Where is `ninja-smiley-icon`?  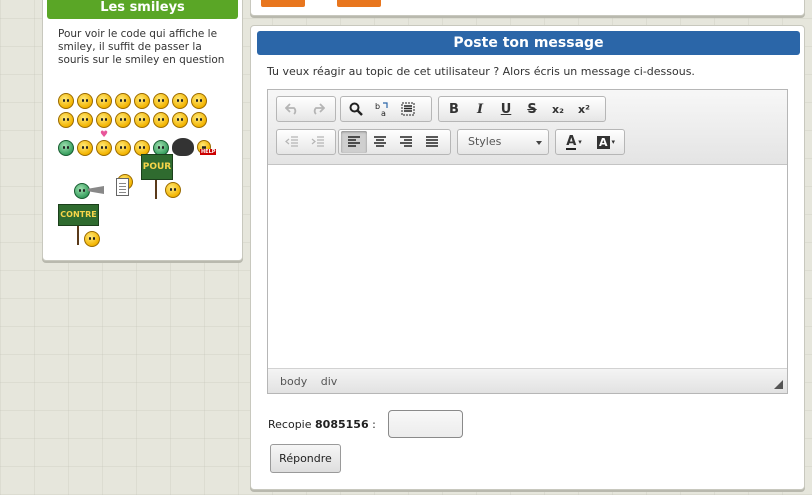
ninja-smiley-icon is located at coordinates (183, 147).